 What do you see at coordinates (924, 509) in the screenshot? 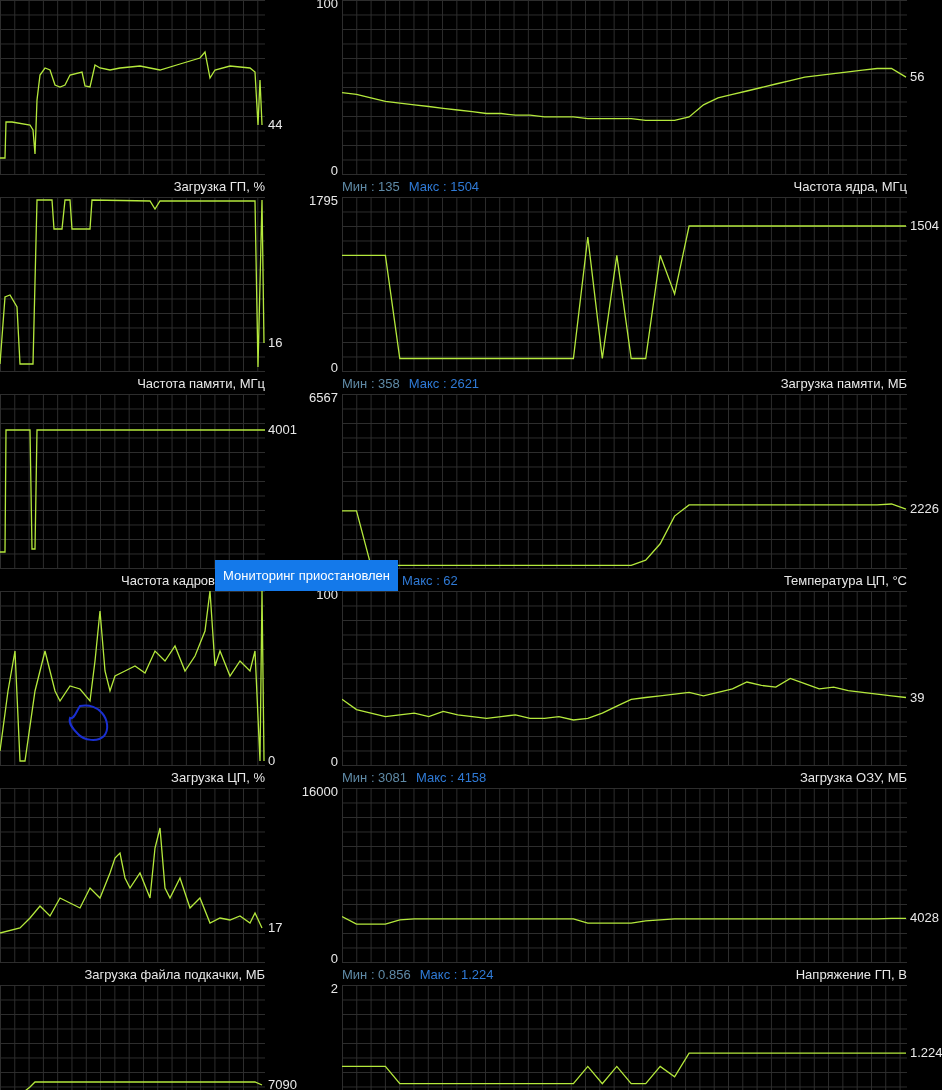
I see `current-value: 2226` at bounding box center [924, 509].